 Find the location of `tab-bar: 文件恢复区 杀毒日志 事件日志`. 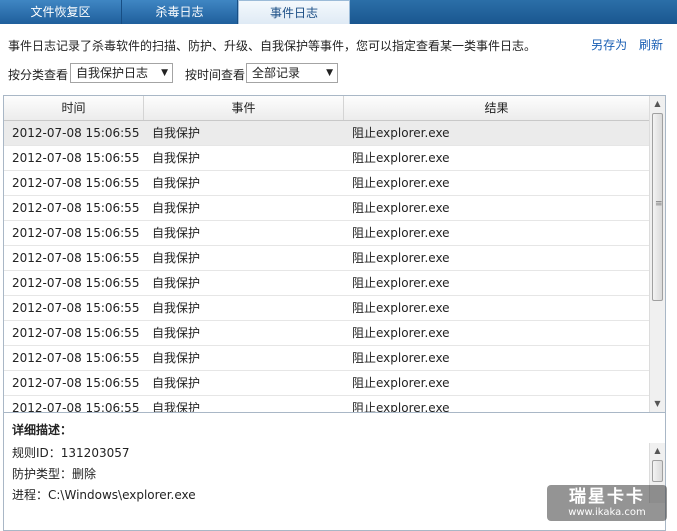

tab-bar: 文件恢复区 杀毒日志 事件日志 is located at coordinates (338, 12).